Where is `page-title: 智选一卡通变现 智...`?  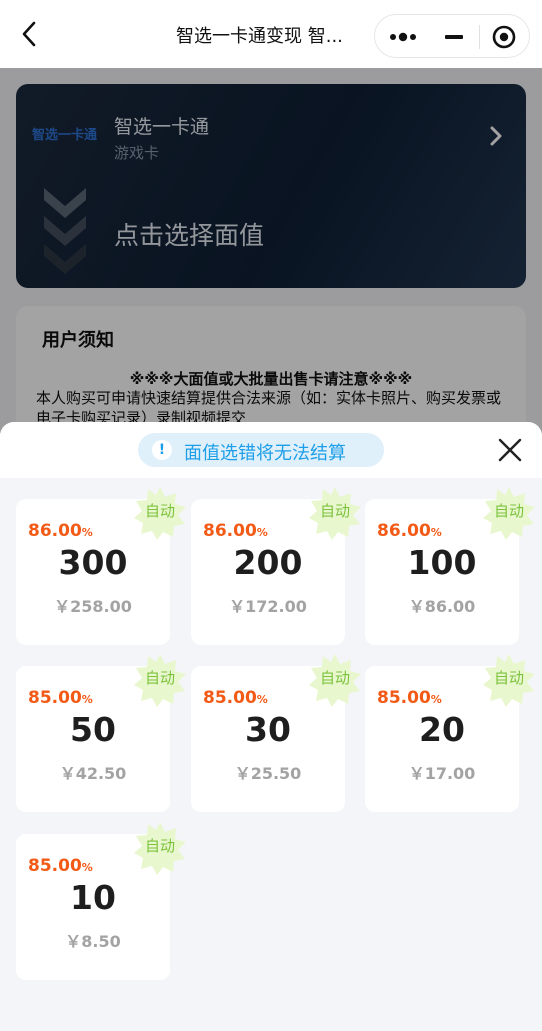
page-title: 智选一卡通变现 智... is located at coordinates (259, 36).